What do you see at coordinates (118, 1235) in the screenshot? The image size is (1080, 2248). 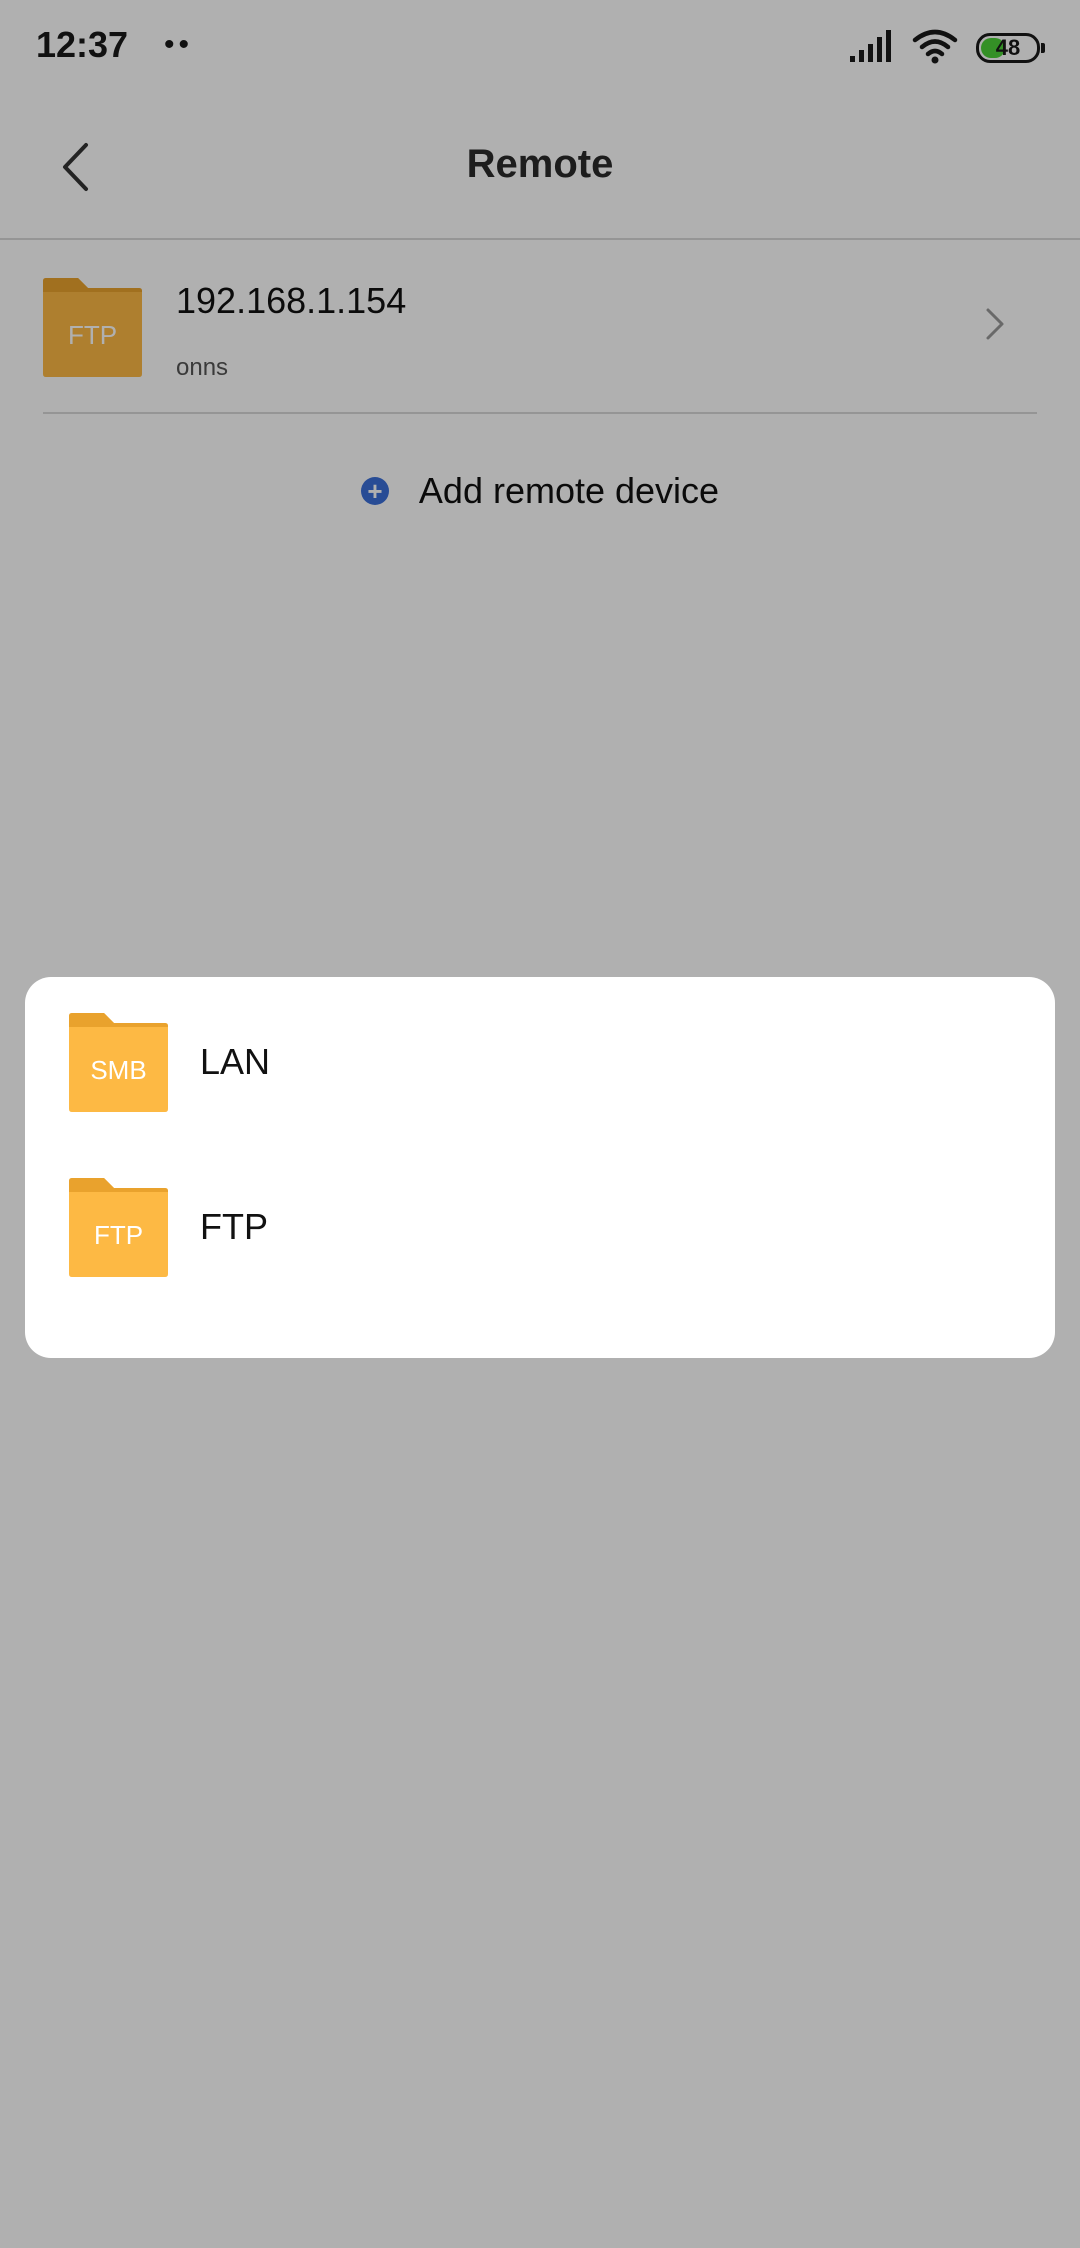 I see `folder-badge: FTP` at bounding box center [118, 1235].